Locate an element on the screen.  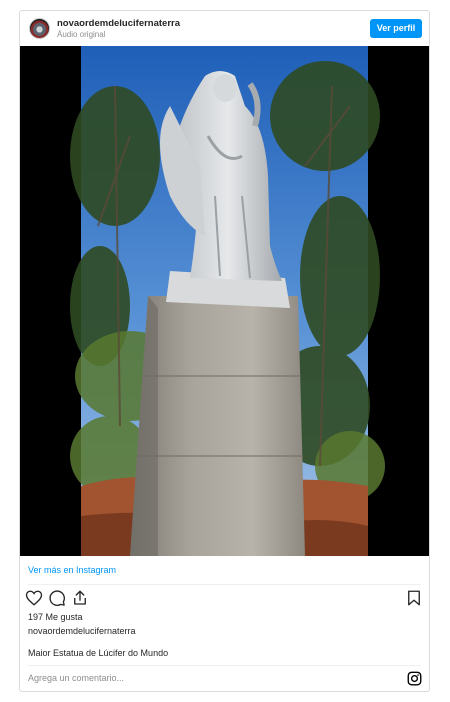
audio-label: Áudio original is located at coordinates (81, 35).